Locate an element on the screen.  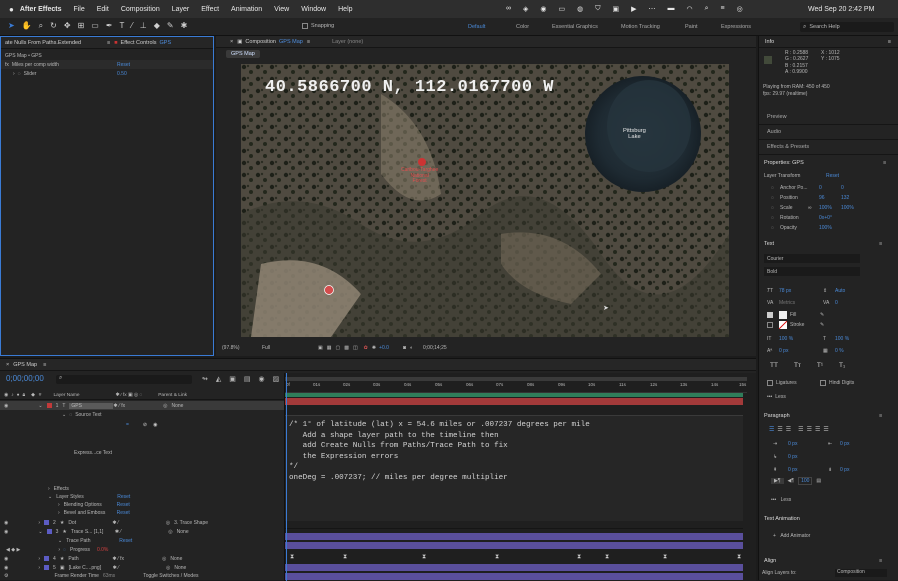
render-settings-icon: ⚙ is located at coordinates (6, 576).